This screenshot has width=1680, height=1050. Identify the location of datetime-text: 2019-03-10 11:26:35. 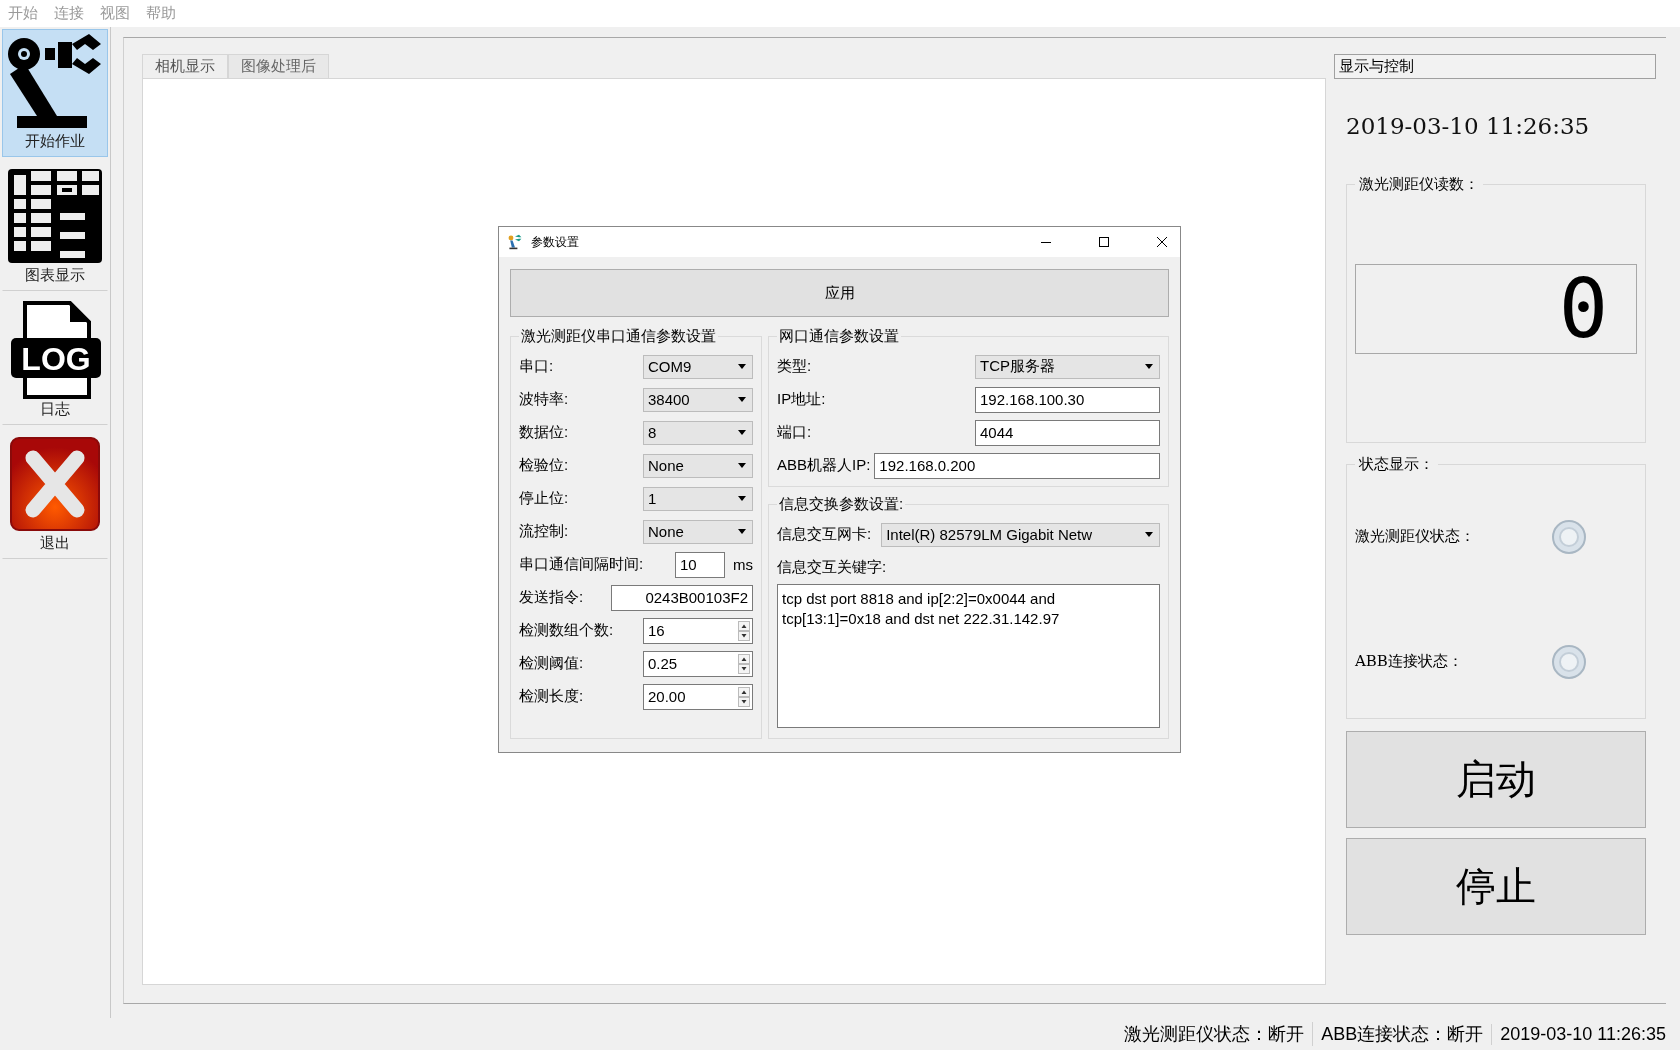
(1468, 126).